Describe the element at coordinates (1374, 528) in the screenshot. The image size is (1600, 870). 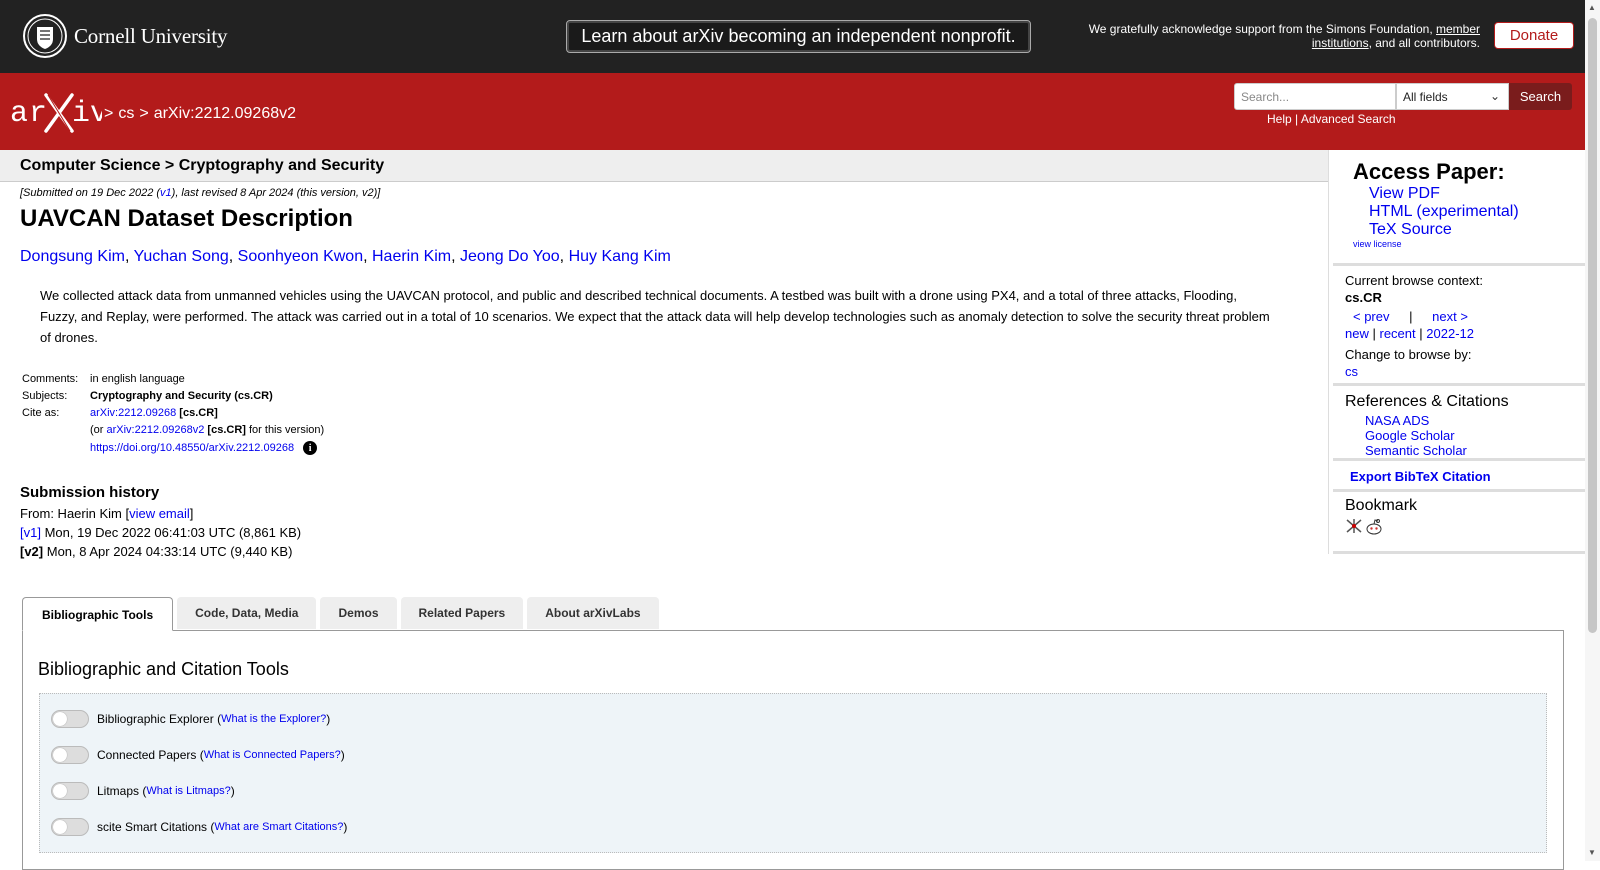
I see `reddit-icon` at that location.